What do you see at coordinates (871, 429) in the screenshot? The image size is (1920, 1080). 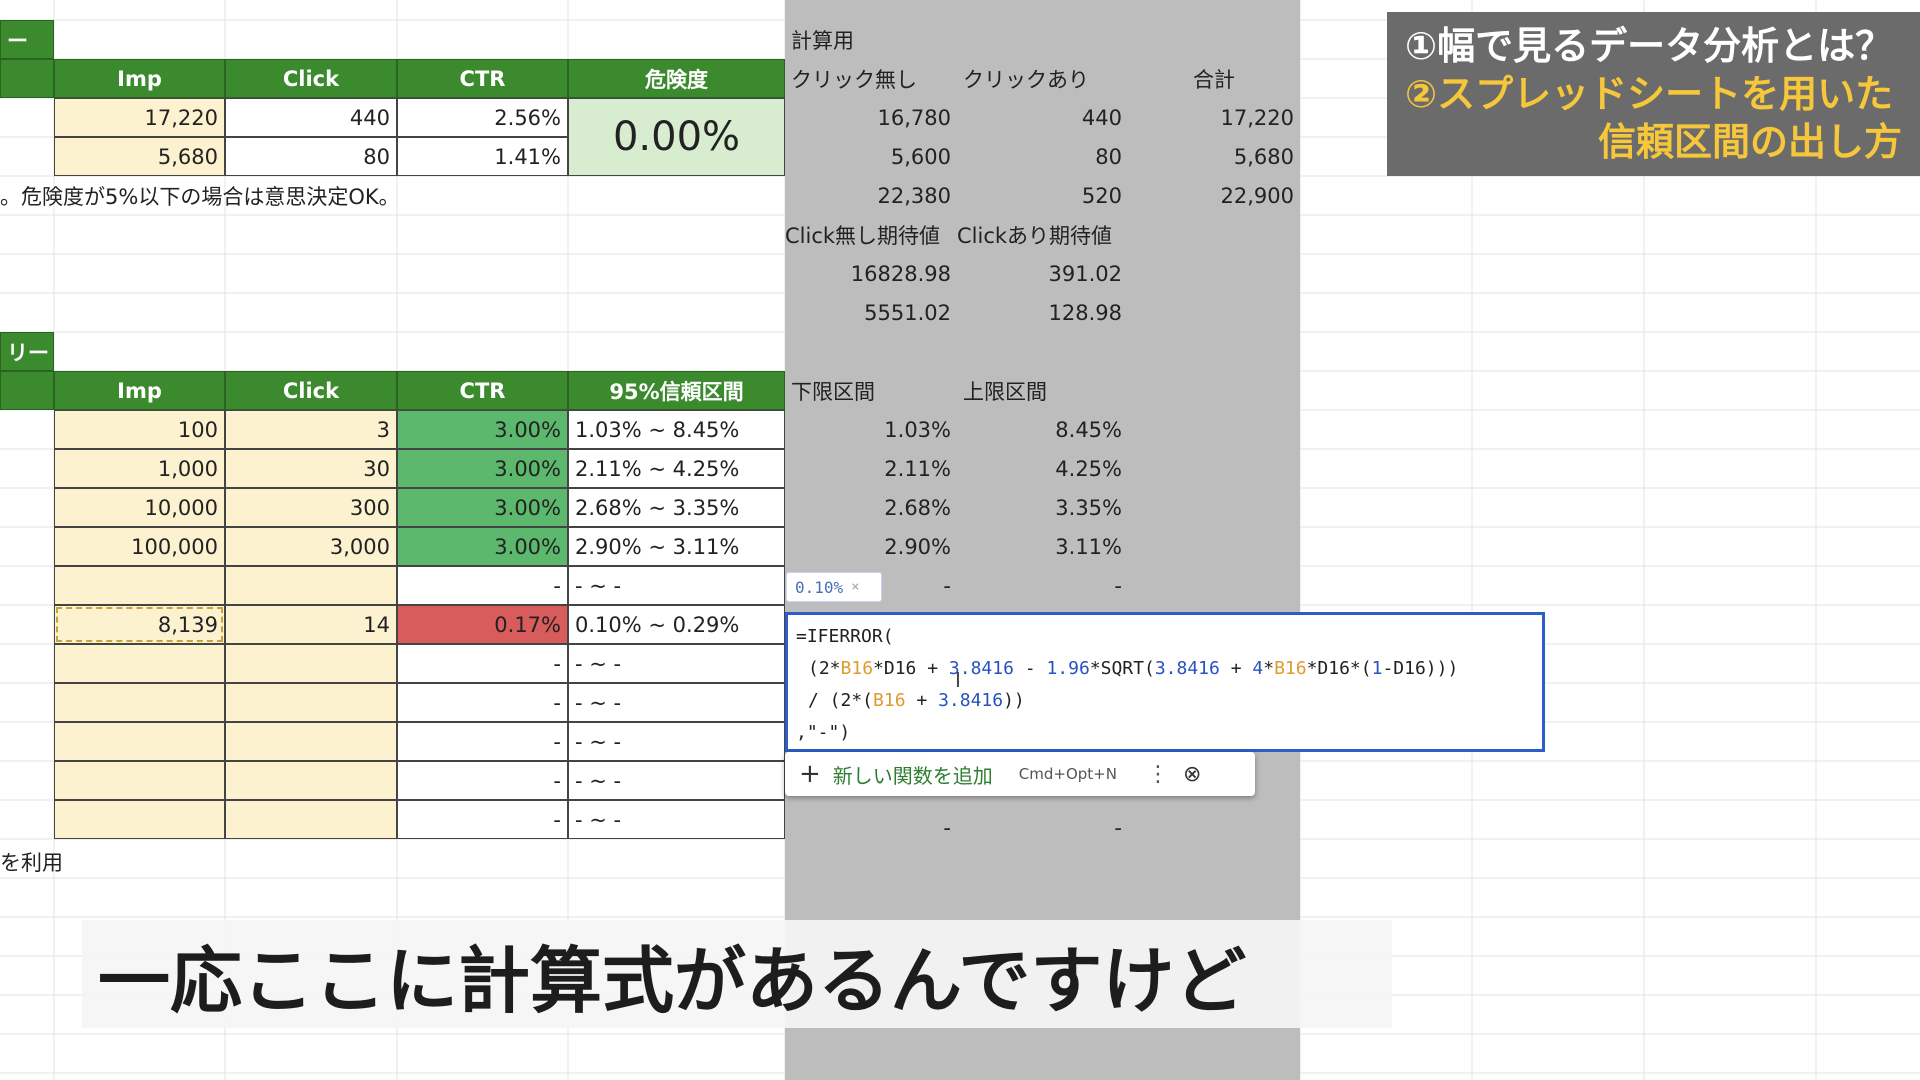 I see `interval-cell: 1.03%` at bounding box center [871, 429].